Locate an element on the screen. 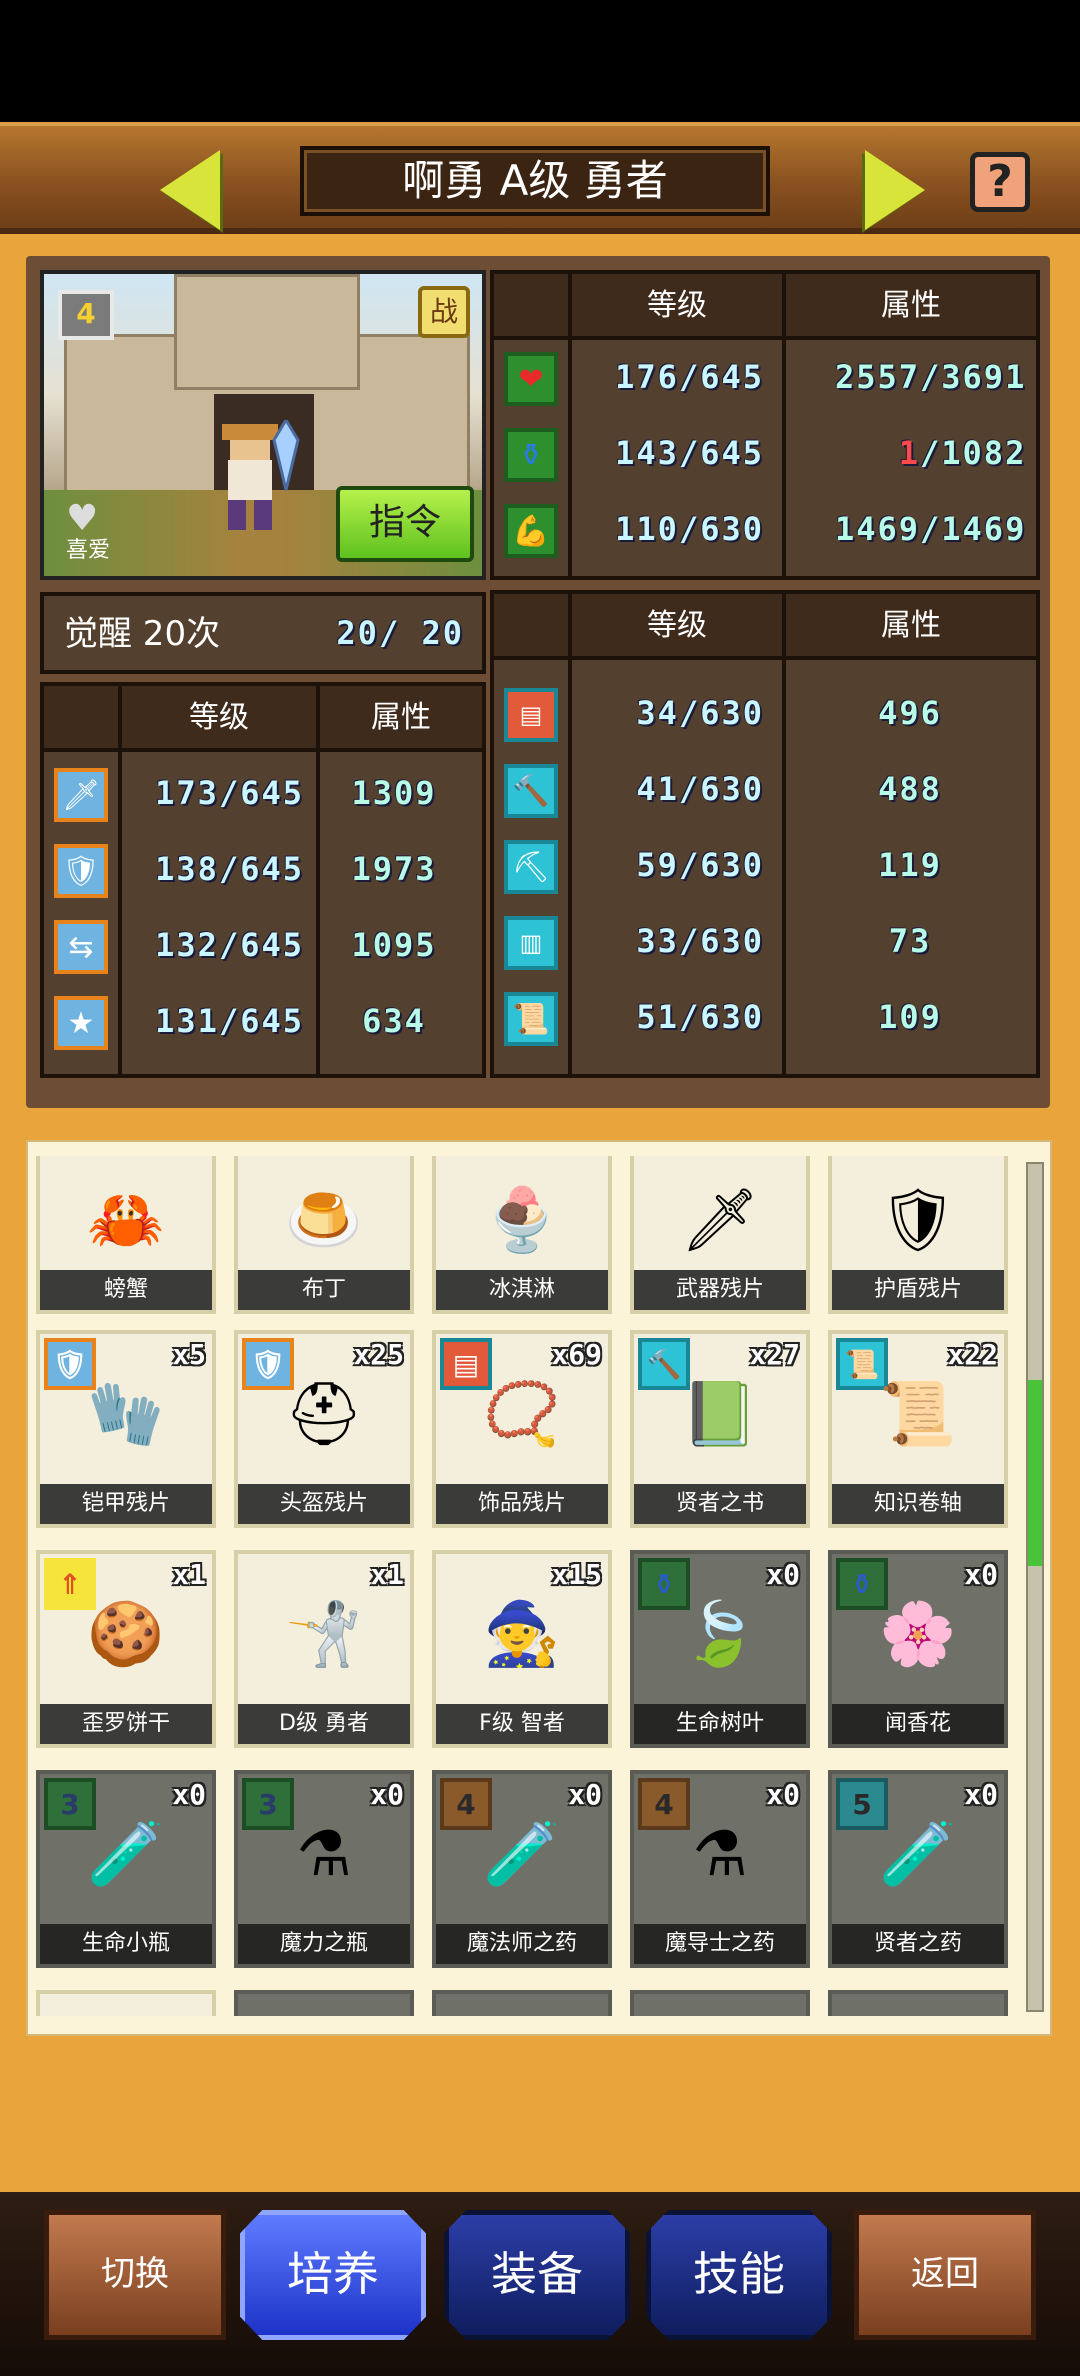 This screenshot has width=1080, height=2376. skill-chest-attr: 73 is located at coordinates (910, 941).